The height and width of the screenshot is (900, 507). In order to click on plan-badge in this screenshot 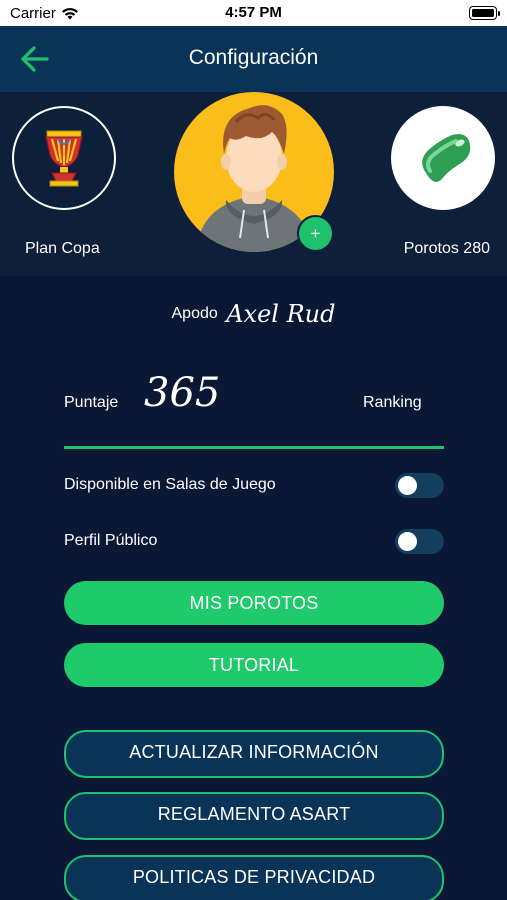, I will do `click(64, 158)`.